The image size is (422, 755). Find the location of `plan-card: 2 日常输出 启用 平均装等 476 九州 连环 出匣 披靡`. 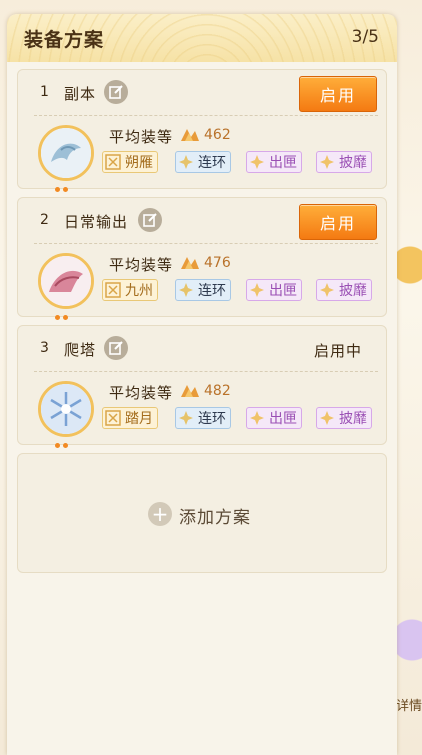

plan-card: 2 日常输出 启用 平均装等 476 九州 连环 出匣 披靡 is located at coordinates (202, 258).